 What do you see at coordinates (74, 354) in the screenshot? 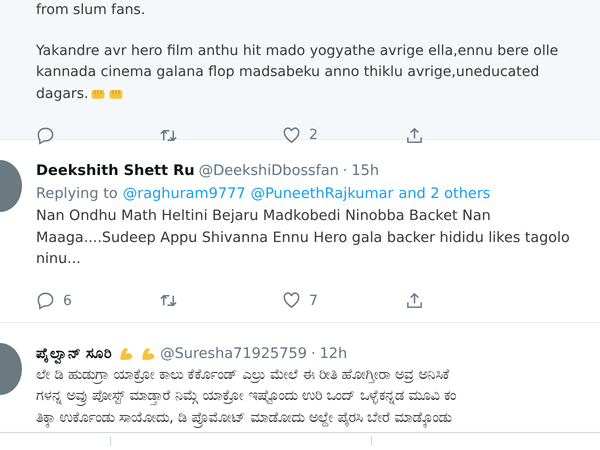
I see `user-name: ಪೈಲ್ವಾನ್ ಸೂರಿ` at bounding box center [74, 354].